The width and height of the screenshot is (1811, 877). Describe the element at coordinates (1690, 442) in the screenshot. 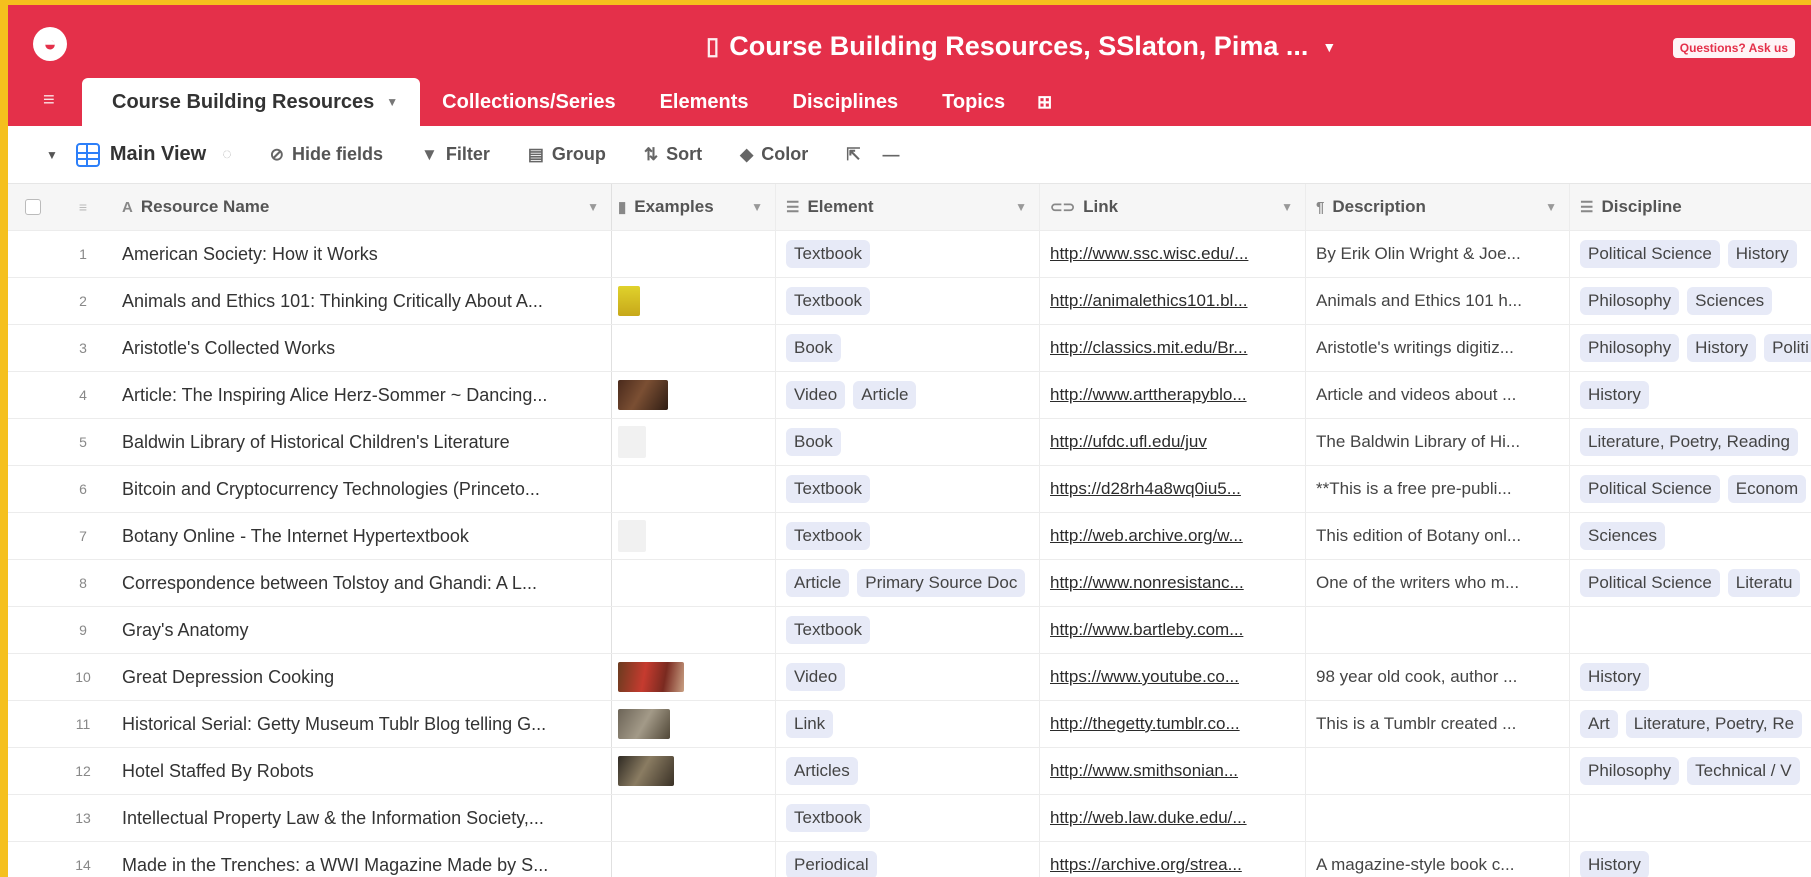

I see `discipline-cell: Literature, Poetry, Reading` at that location.